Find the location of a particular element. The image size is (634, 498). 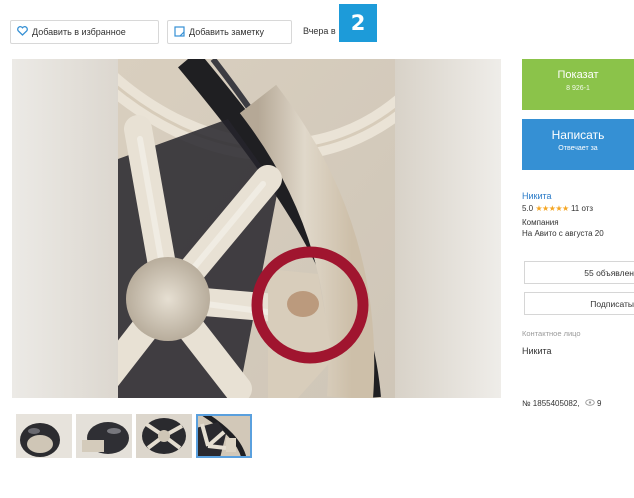

add-note-button: Добавить заметку is located at coordinates (229, 32).